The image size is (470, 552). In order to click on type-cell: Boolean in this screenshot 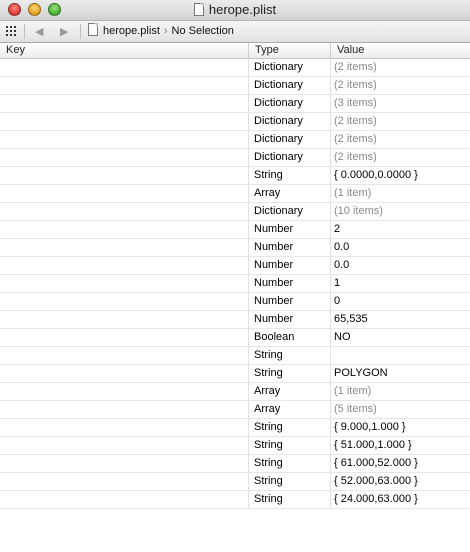, I will do `click(292, 337)`.